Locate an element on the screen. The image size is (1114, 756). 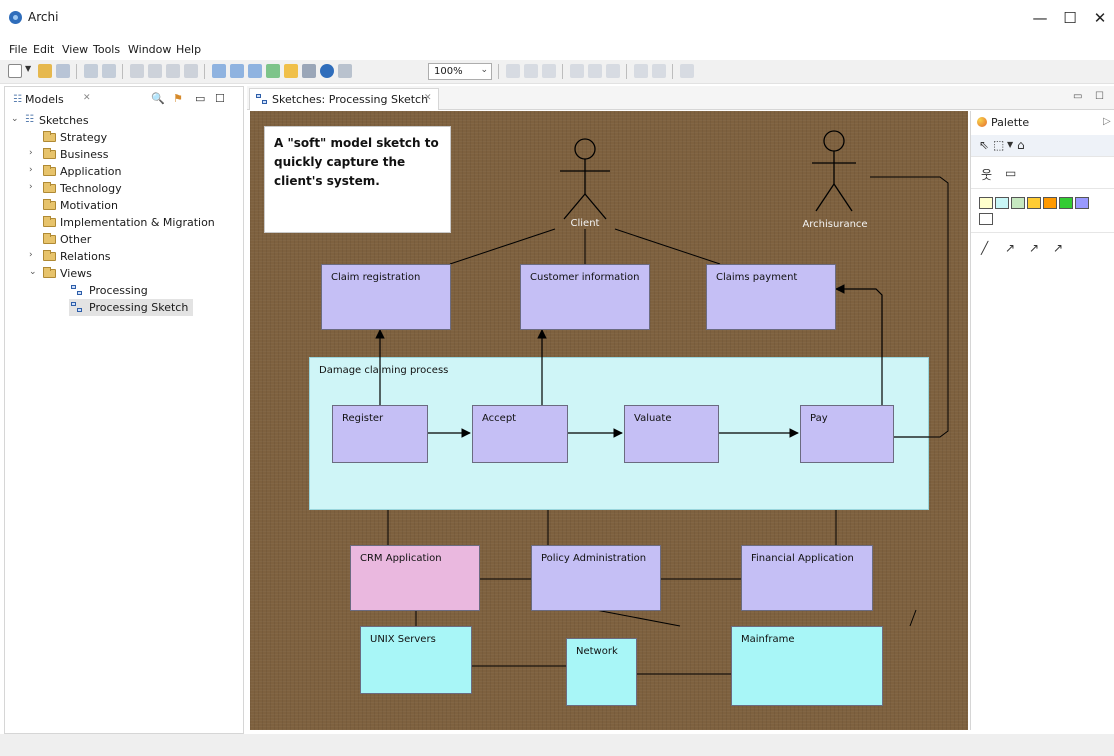
new-icon is located at coordinates (15, 71).